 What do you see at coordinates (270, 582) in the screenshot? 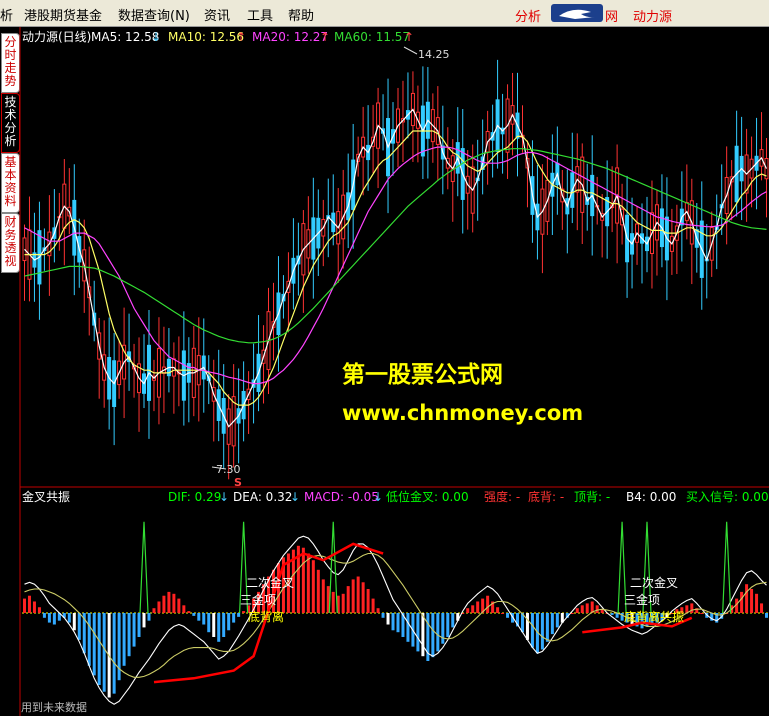
I see `annotation-second-golden-cross-1: 二次金叉` at bounding box center [270, 582].